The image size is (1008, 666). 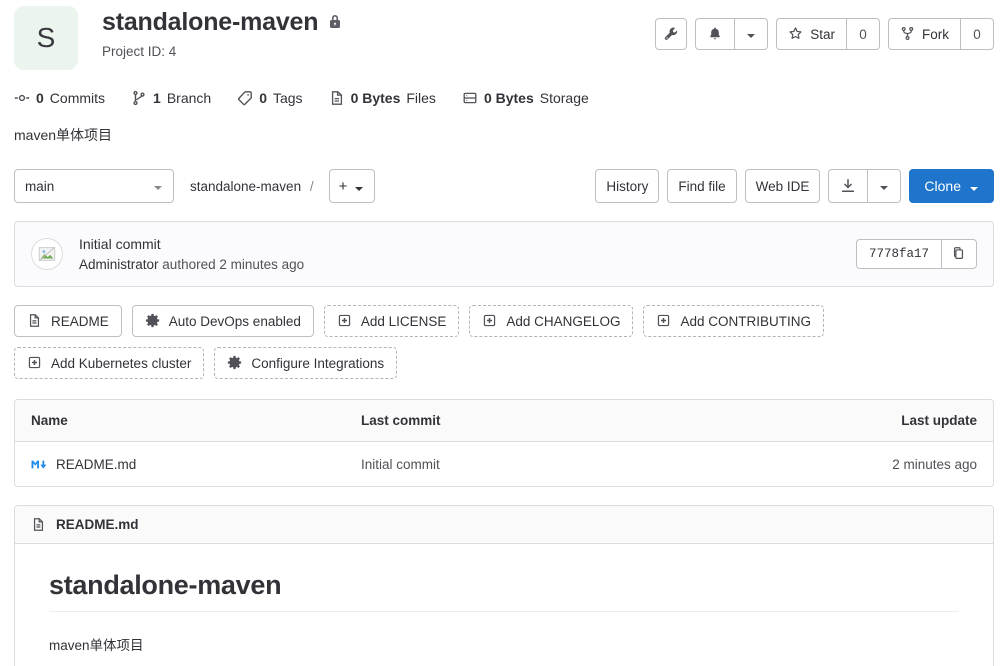 I want to click on readme-panel-header: README.md, so click(x=504, y=525).